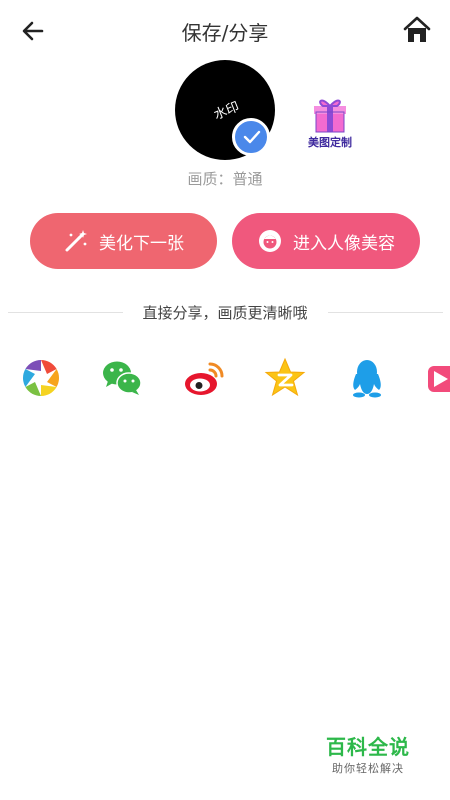  I want to click on beautify-next-label: 美化下一张, so click(141, 243).